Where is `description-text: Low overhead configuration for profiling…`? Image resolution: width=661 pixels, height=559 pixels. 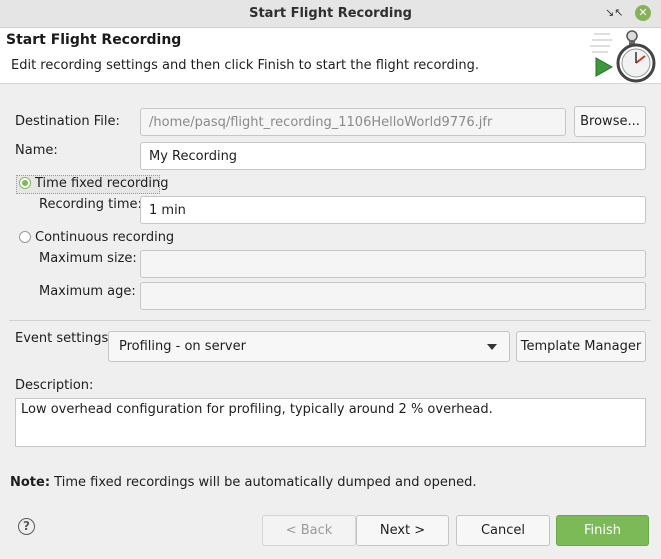 description-text: Low overhead configuration for profiling… is located at coordinates (330, 422).